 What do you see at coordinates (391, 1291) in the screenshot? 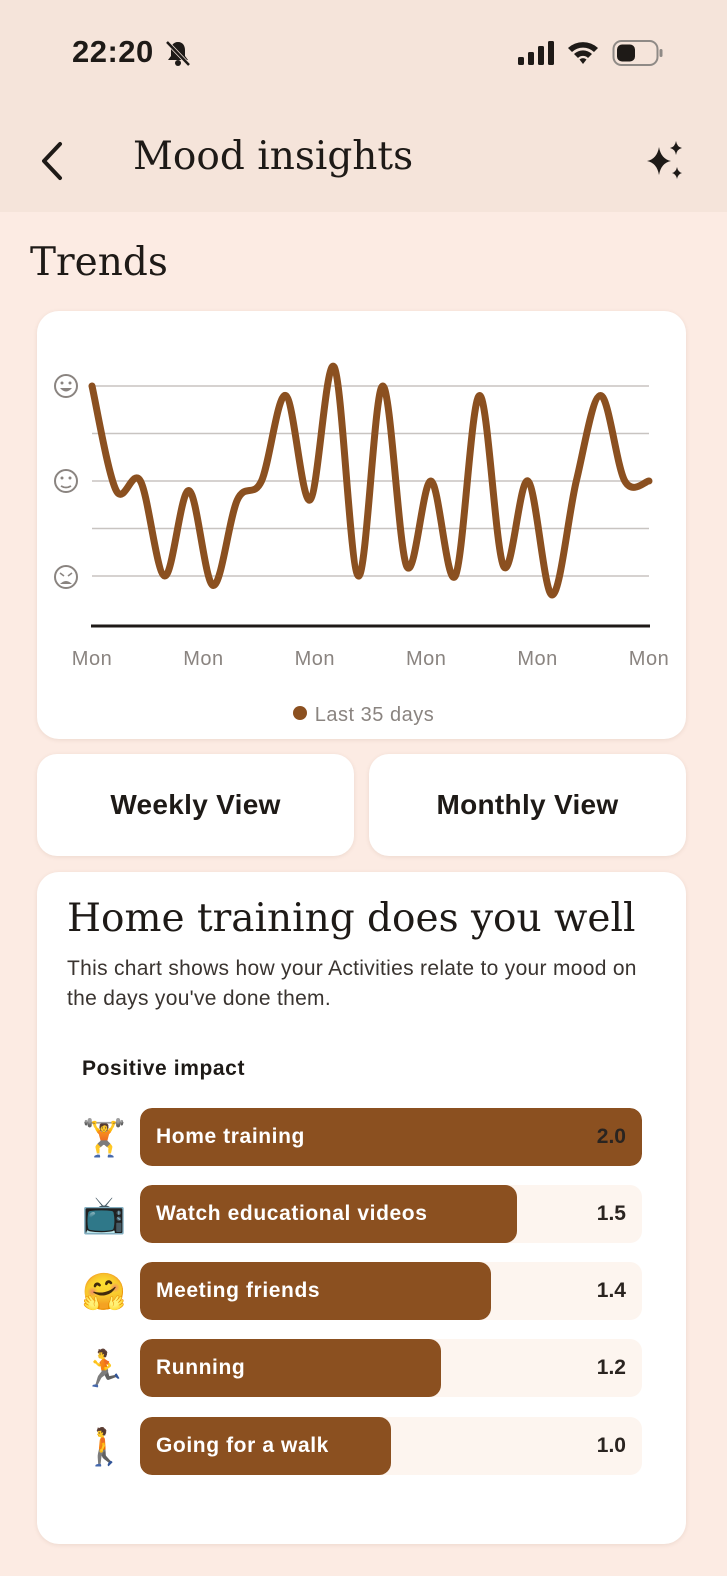
I see `activity-bar-track: Meeting friends 1.4` at bounding box center [391, 1291].